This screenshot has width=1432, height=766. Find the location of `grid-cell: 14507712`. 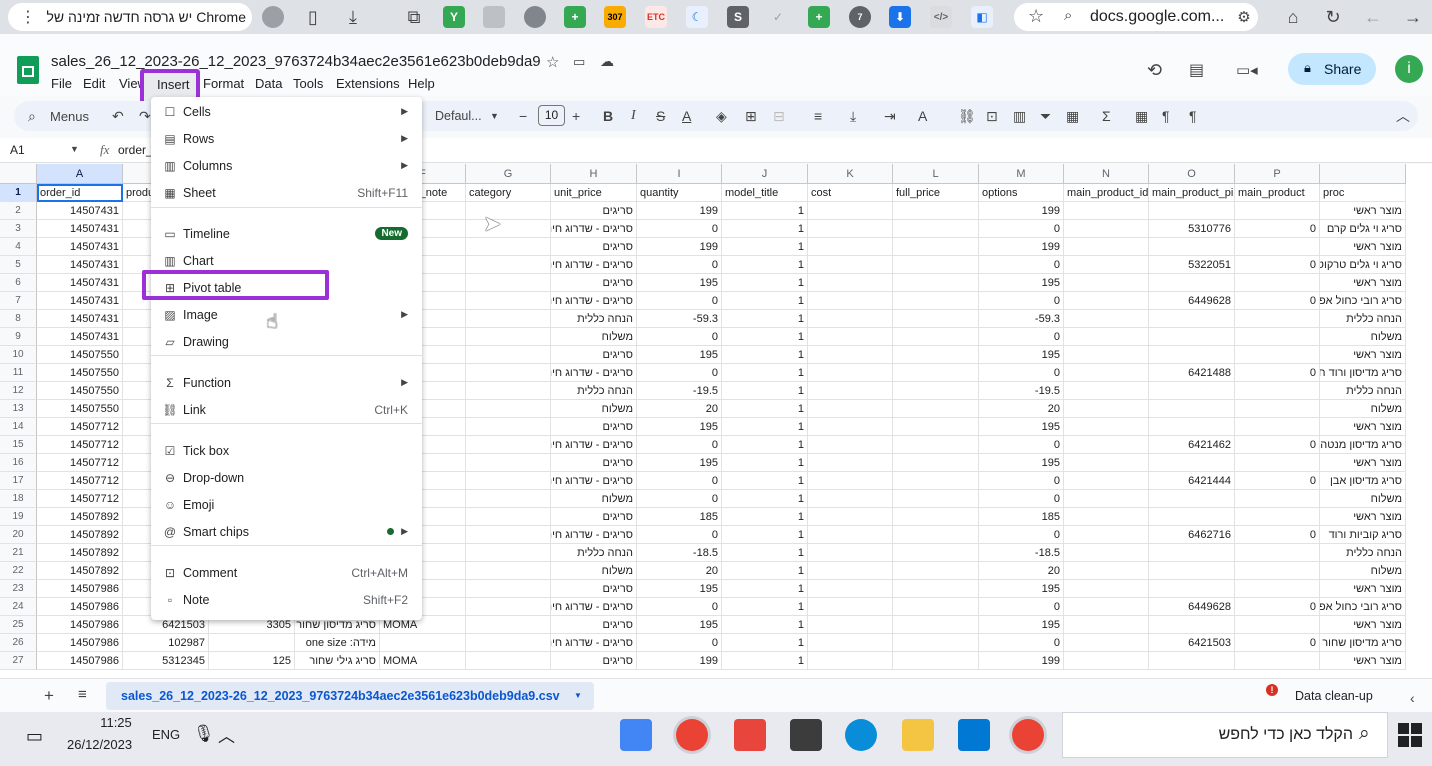

grid-cell: 14507712 is located at coordinates (80, 427).